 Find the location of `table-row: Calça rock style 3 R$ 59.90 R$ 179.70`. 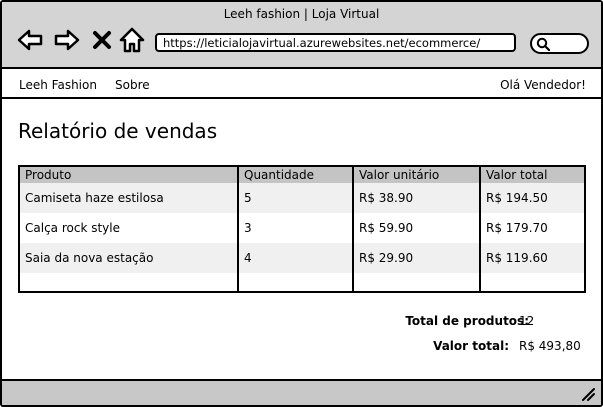

table-row: Calça rock style 3 R$ 59.90 R$ 179.70 is located at coordinates (302, 228).